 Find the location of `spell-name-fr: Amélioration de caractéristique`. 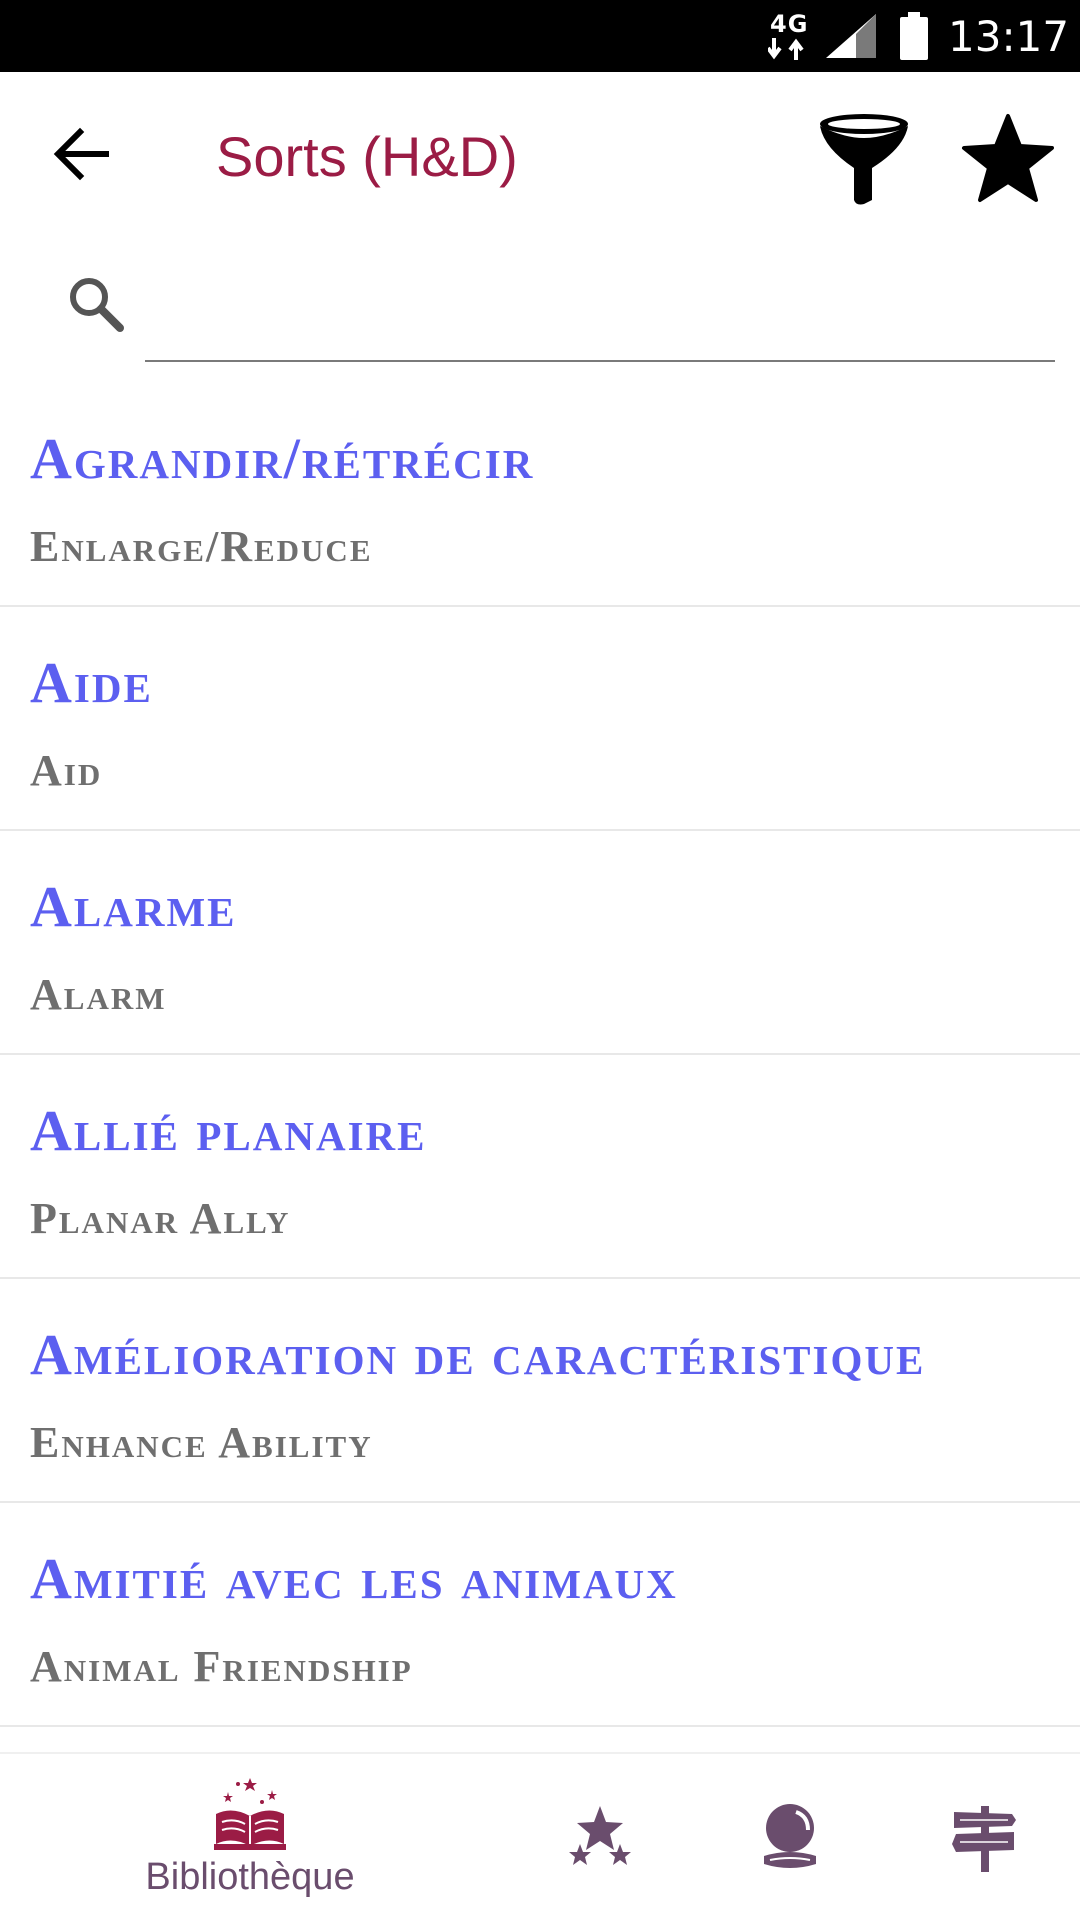

spell-name-fr: Amélioration de caractéristique is located at coordinates (478, 1354).